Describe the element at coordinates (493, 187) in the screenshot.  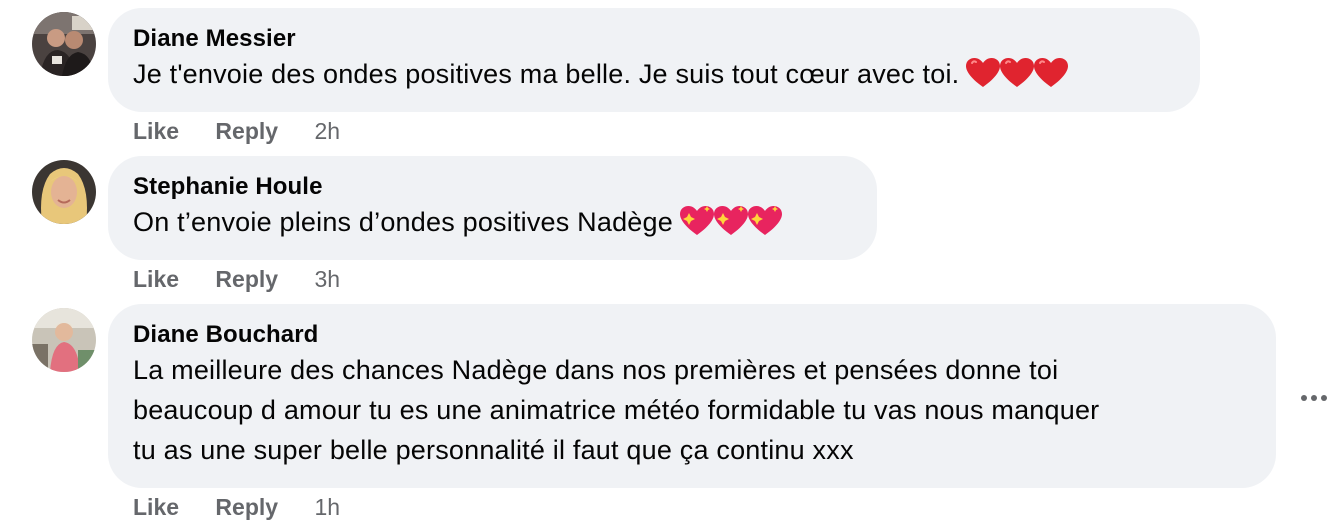
I see `comment-author: Stephanie Houle` at that location.